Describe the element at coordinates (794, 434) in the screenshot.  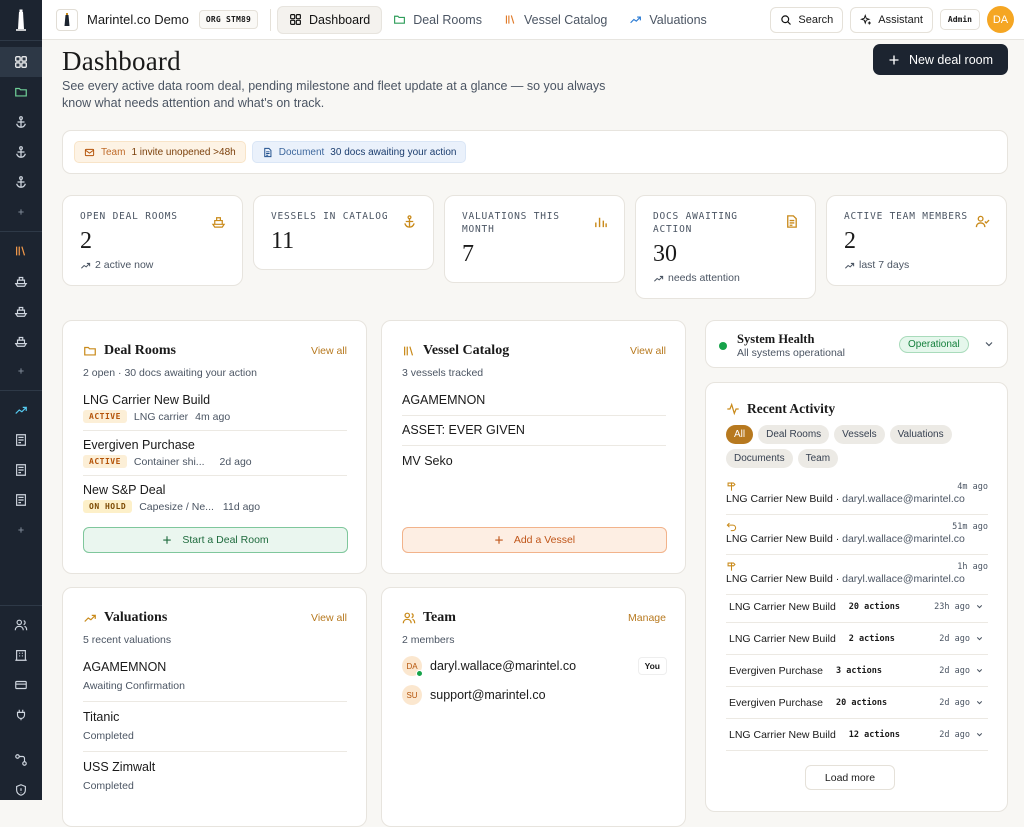
I see `filter-chip: Deal Rooms` at that location.